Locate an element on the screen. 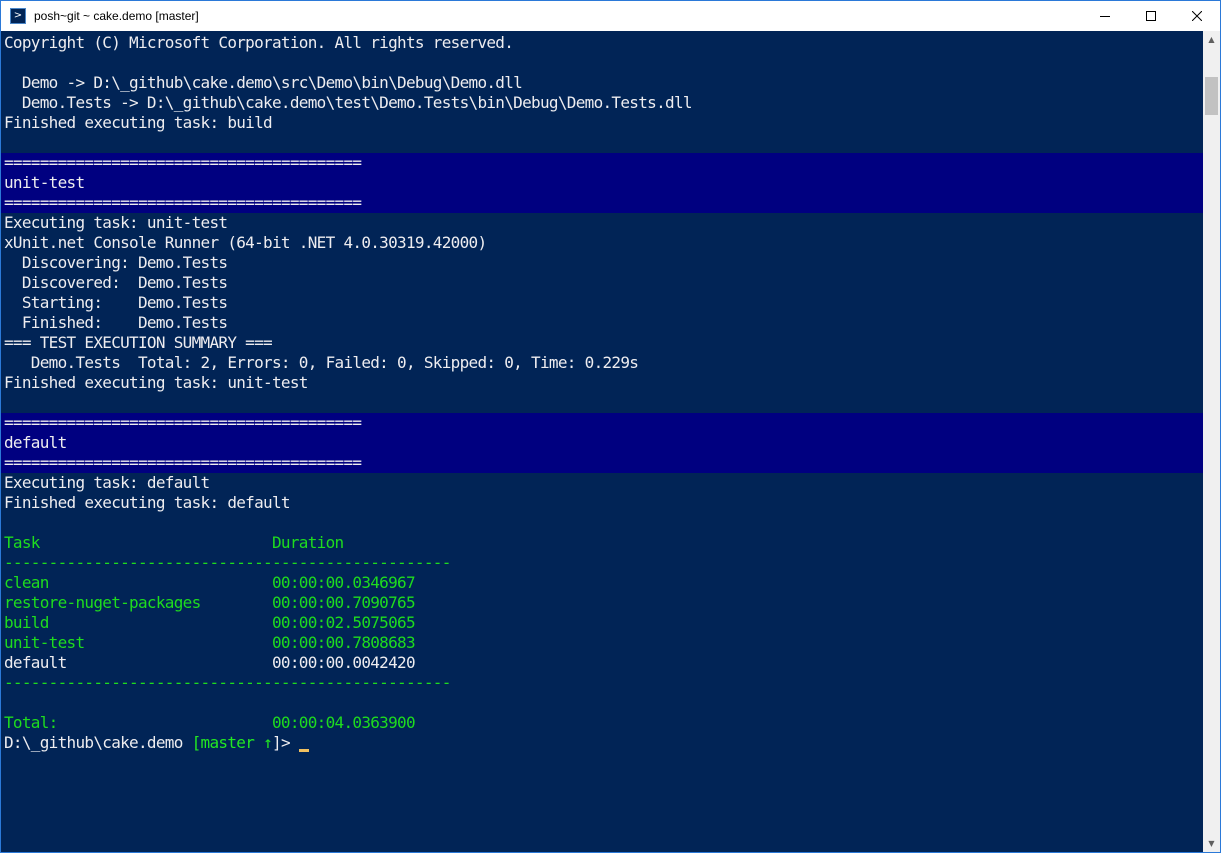  powershell-icon: > is located at coordinates (18, 16).